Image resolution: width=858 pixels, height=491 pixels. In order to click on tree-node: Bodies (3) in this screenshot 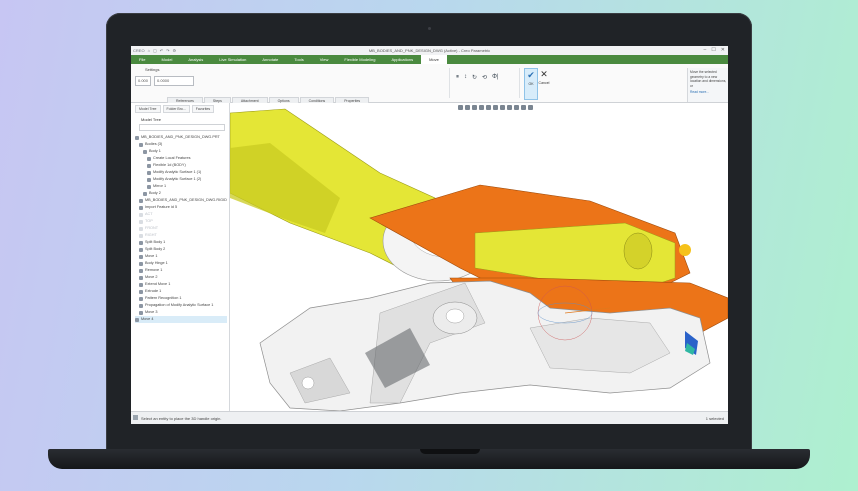, I will do `click(181, 144)`.